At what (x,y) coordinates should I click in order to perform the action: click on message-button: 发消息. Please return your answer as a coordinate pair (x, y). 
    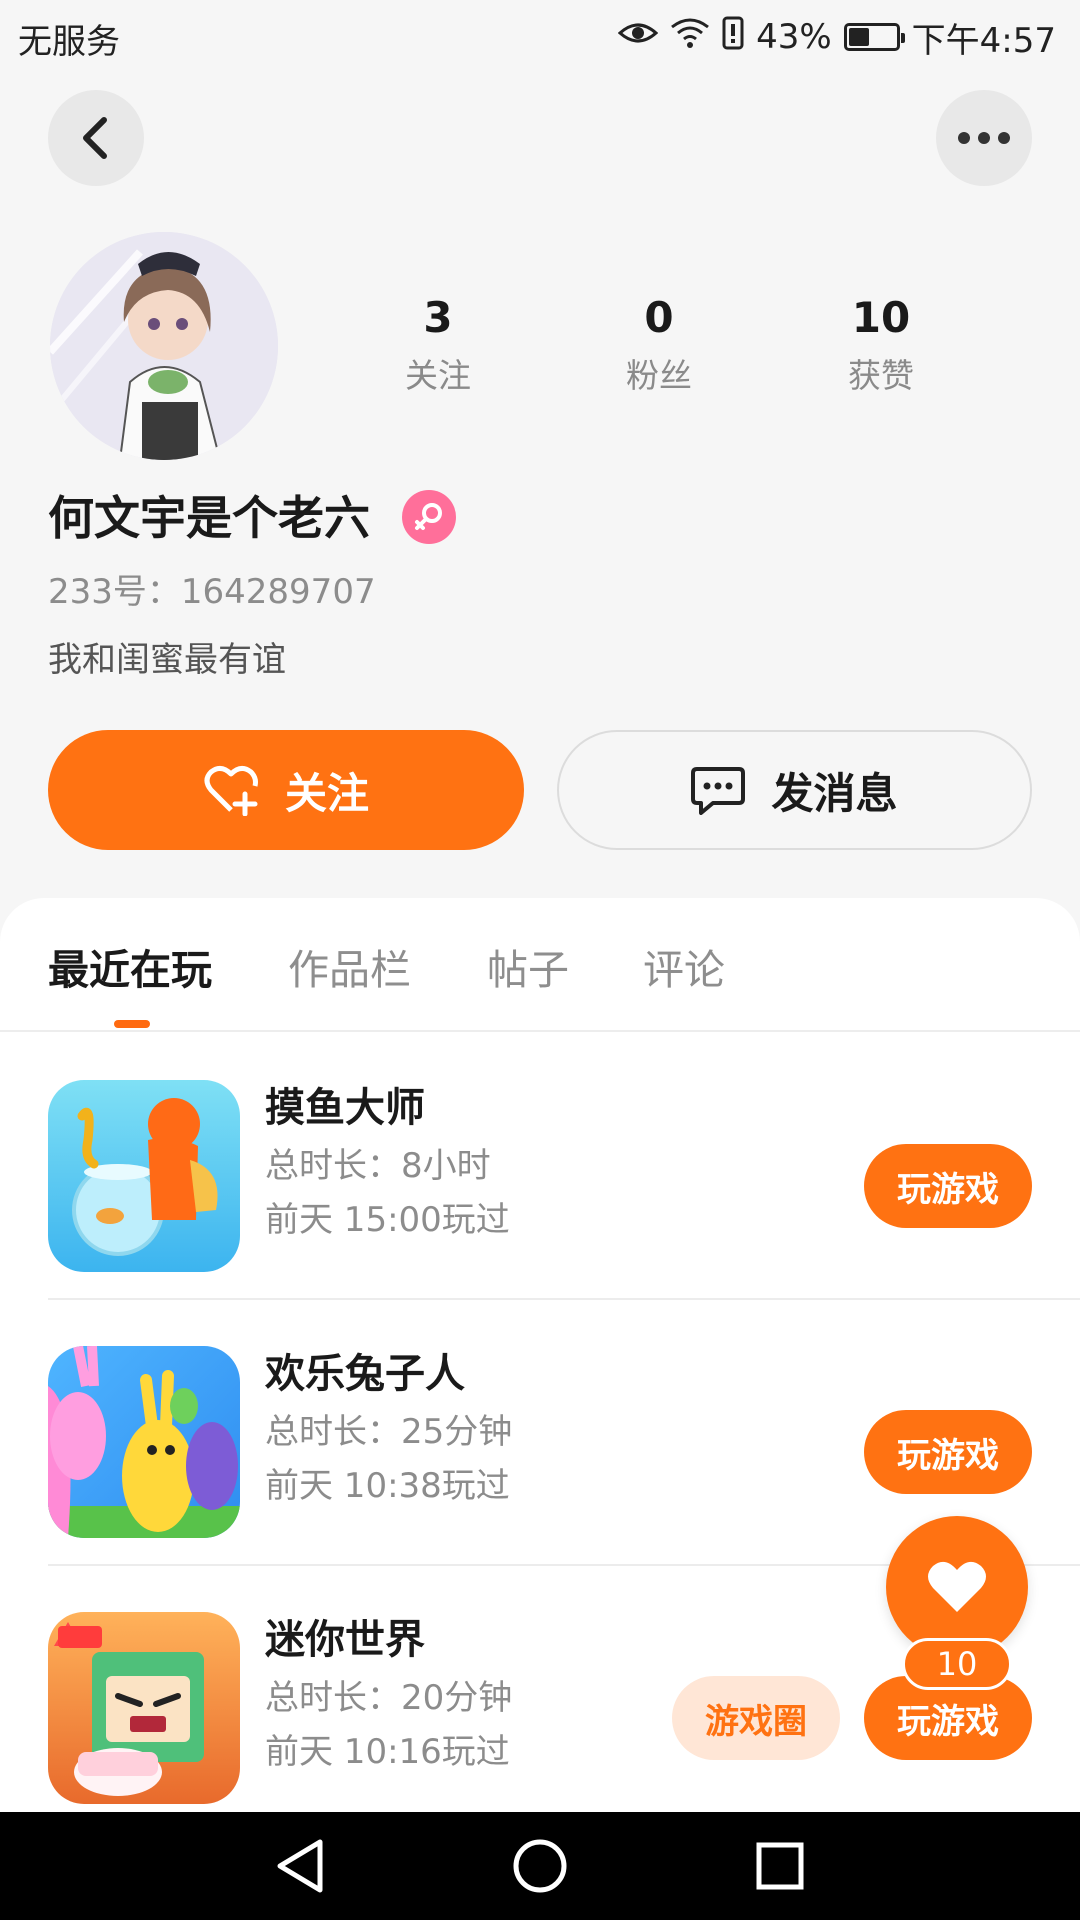
    Looking at the image, I should click on (794, 790).